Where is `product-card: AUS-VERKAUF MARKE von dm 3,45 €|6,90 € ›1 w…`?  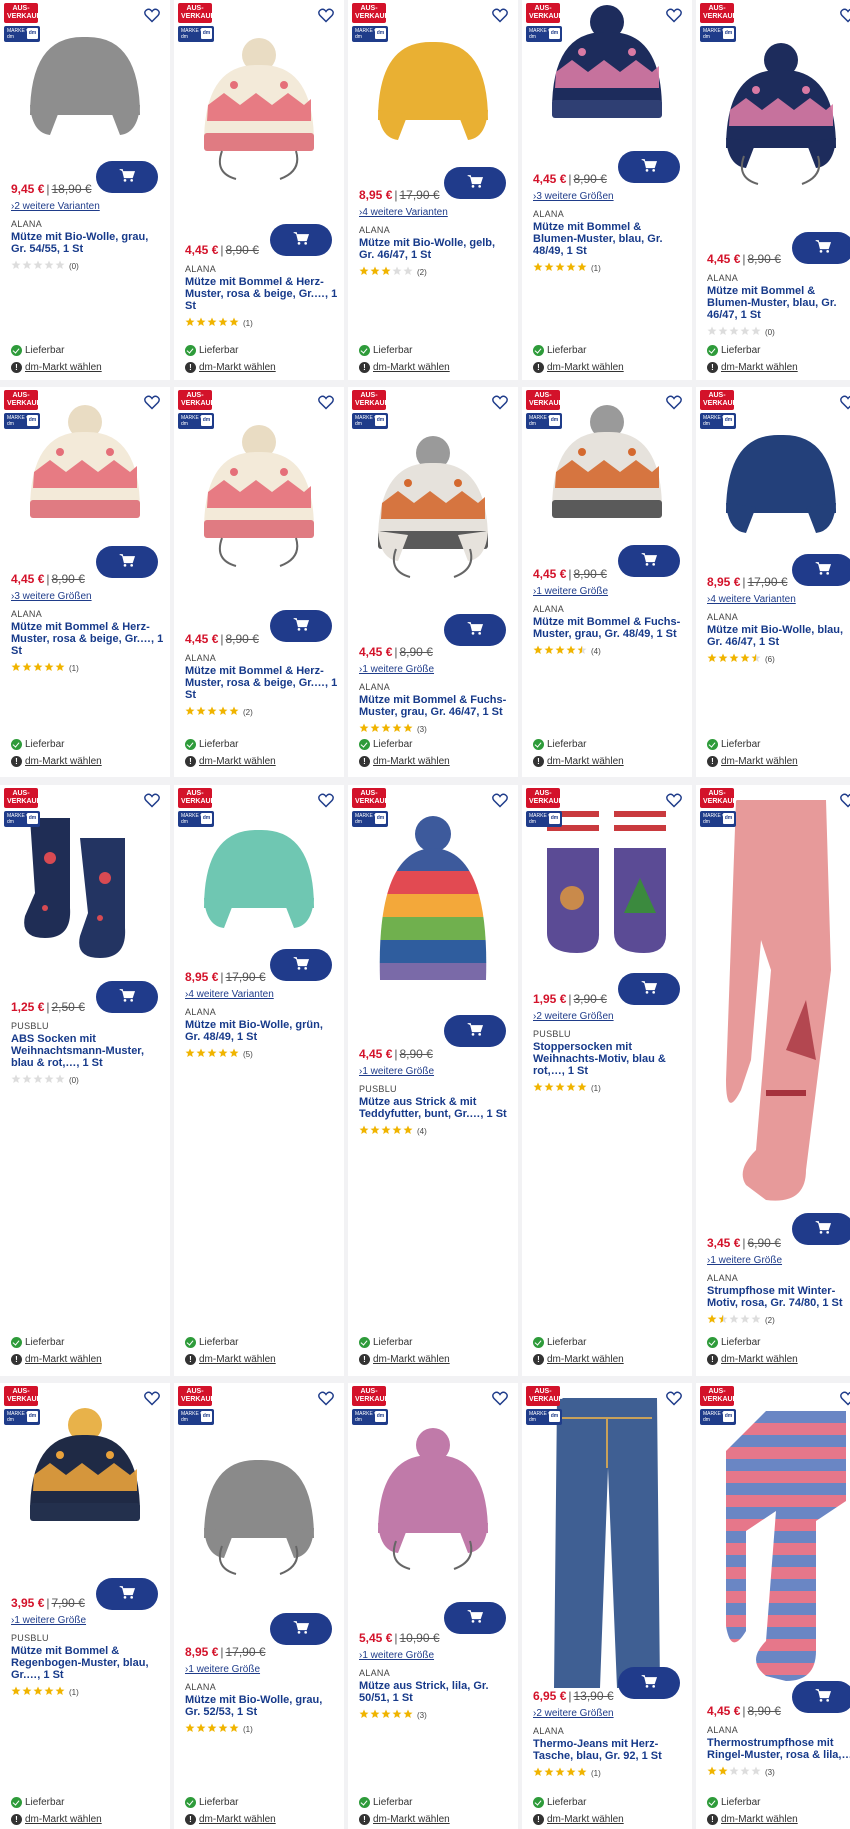 product-card: AUS-VERKAUF MARKE von dm 3,45 €|6,90 € ›1 w… is located at coordinates (773, 1080).